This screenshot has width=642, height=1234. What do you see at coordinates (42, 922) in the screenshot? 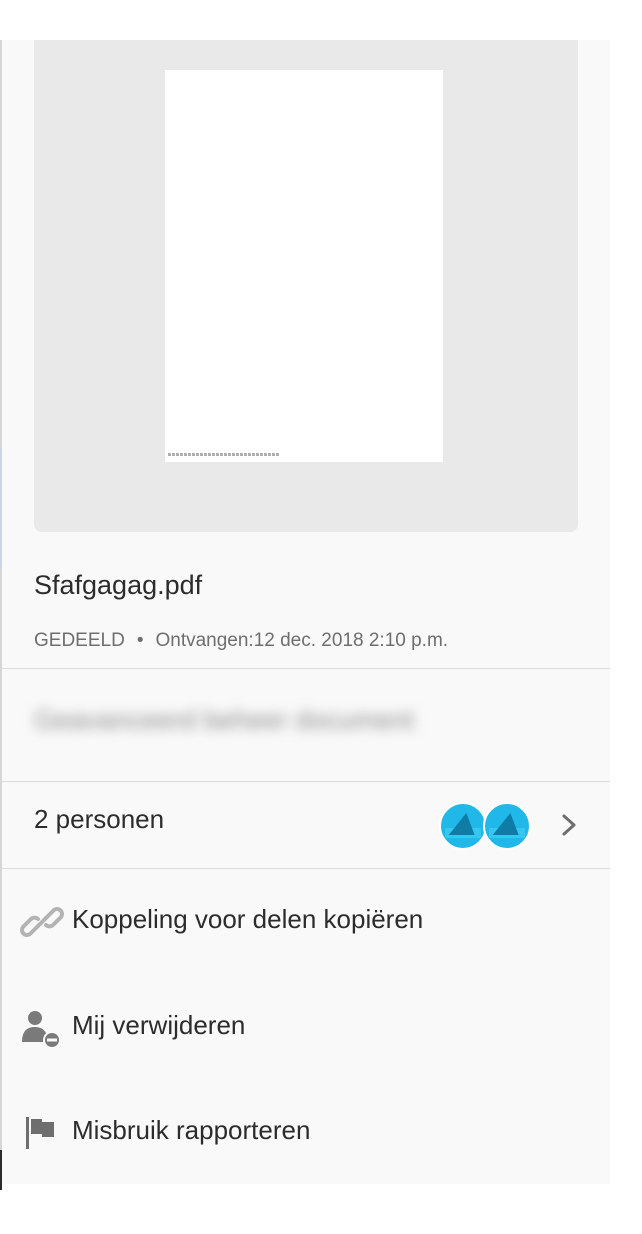
I see `link-icon` at bounding box center [42, 922].